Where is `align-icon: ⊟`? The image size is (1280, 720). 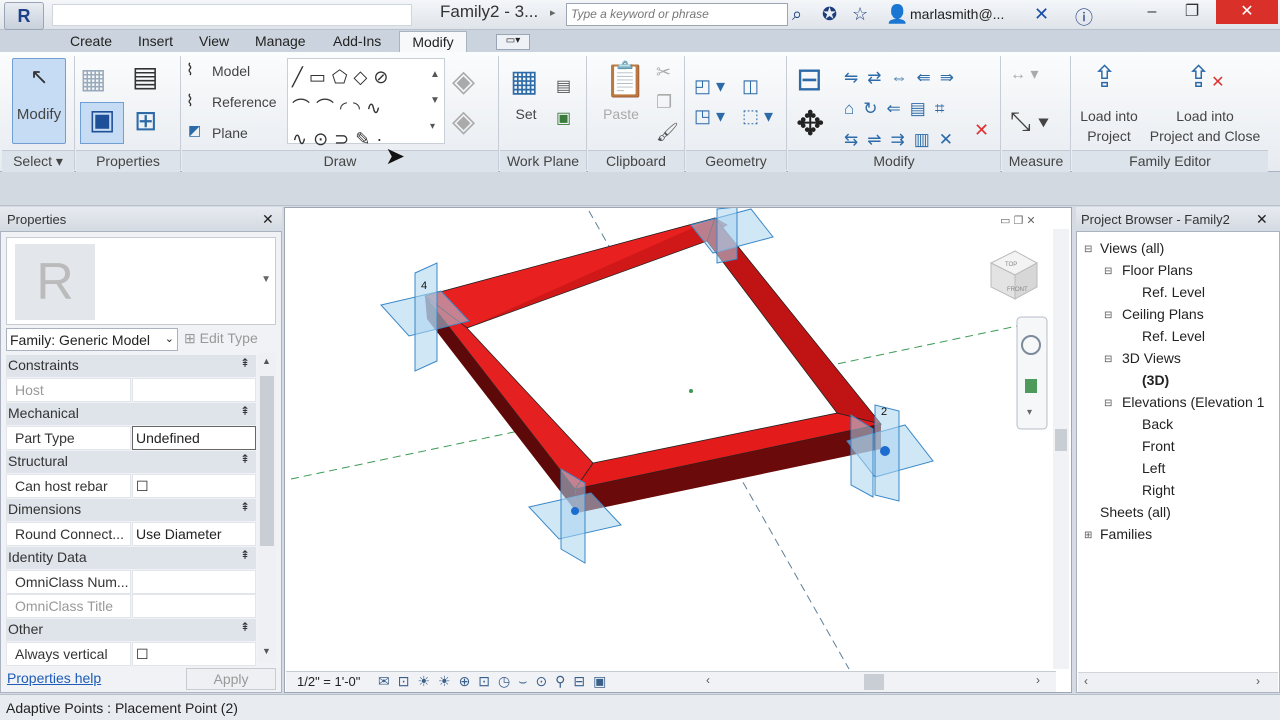 align-icon: ⊟ is located at coordinates (809, 79).